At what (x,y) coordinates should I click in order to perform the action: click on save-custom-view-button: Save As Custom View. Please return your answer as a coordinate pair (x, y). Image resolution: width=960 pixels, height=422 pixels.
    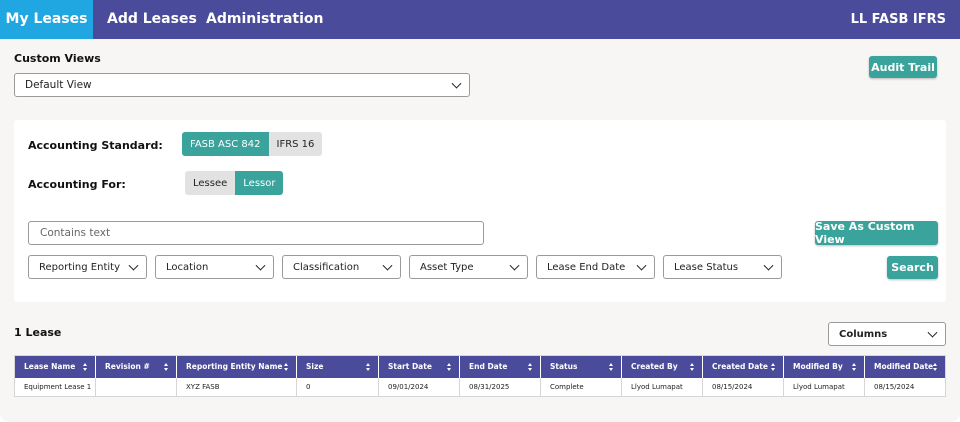
    Looking at the image, I should click on (876, 233).